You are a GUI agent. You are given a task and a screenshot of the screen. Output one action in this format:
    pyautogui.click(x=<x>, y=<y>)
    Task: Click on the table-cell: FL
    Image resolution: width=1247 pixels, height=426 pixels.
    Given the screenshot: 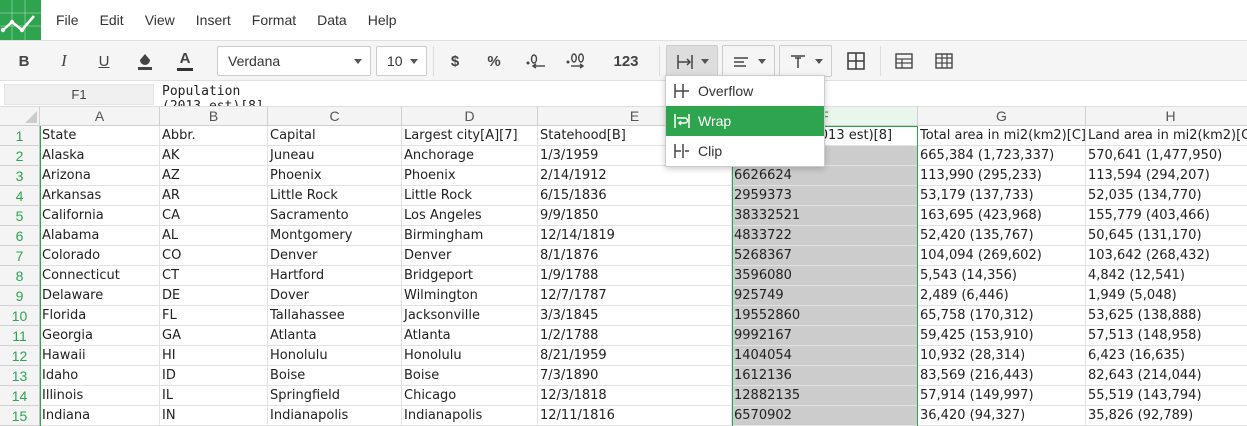 What is the action you would take?
    pyautogui.click(x=214, y=316)
    